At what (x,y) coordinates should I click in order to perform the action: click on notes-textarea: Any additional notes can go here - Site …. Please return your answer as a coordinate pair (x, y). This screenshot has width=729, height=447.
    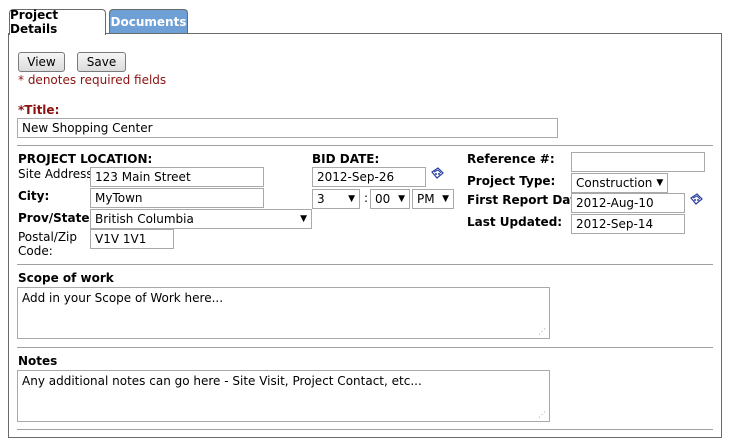
    Looking at the image, I should click on (283, 396).